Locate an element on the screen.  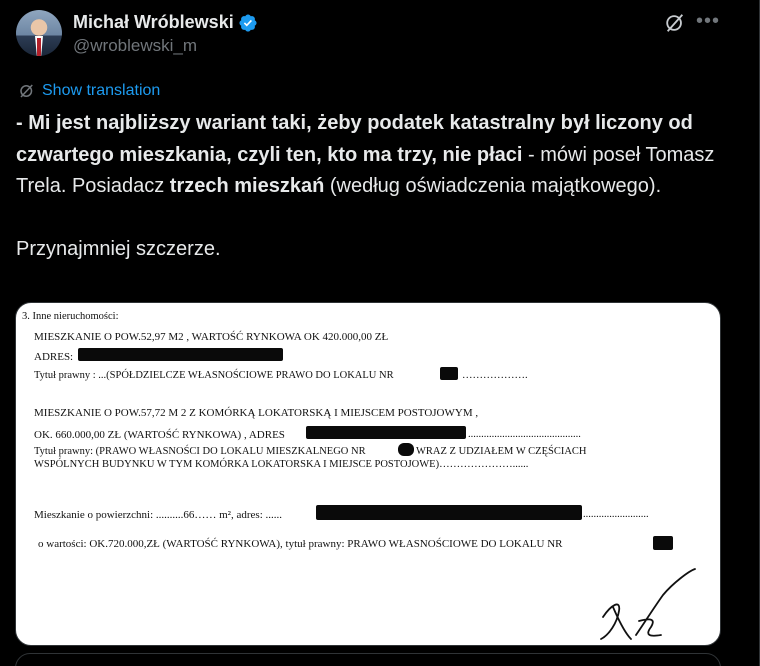
author-name: Michał Wróblewski is located at coordinates (153, 22).